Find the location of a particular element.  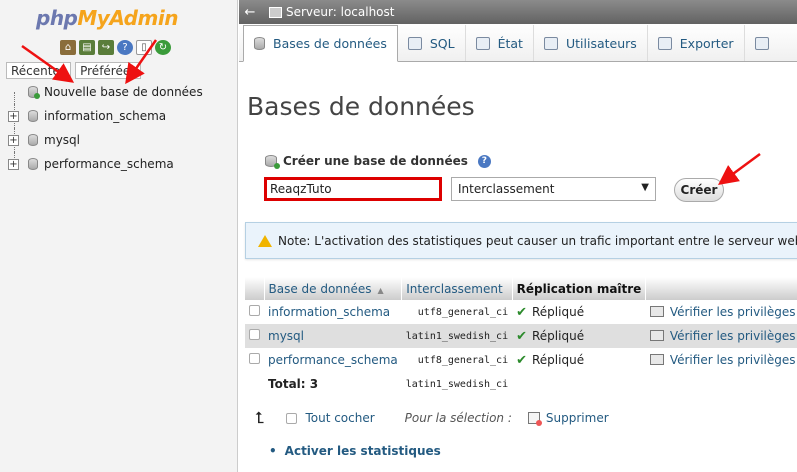

tab-favorites: Préférées is located at coordinates (108, 70).